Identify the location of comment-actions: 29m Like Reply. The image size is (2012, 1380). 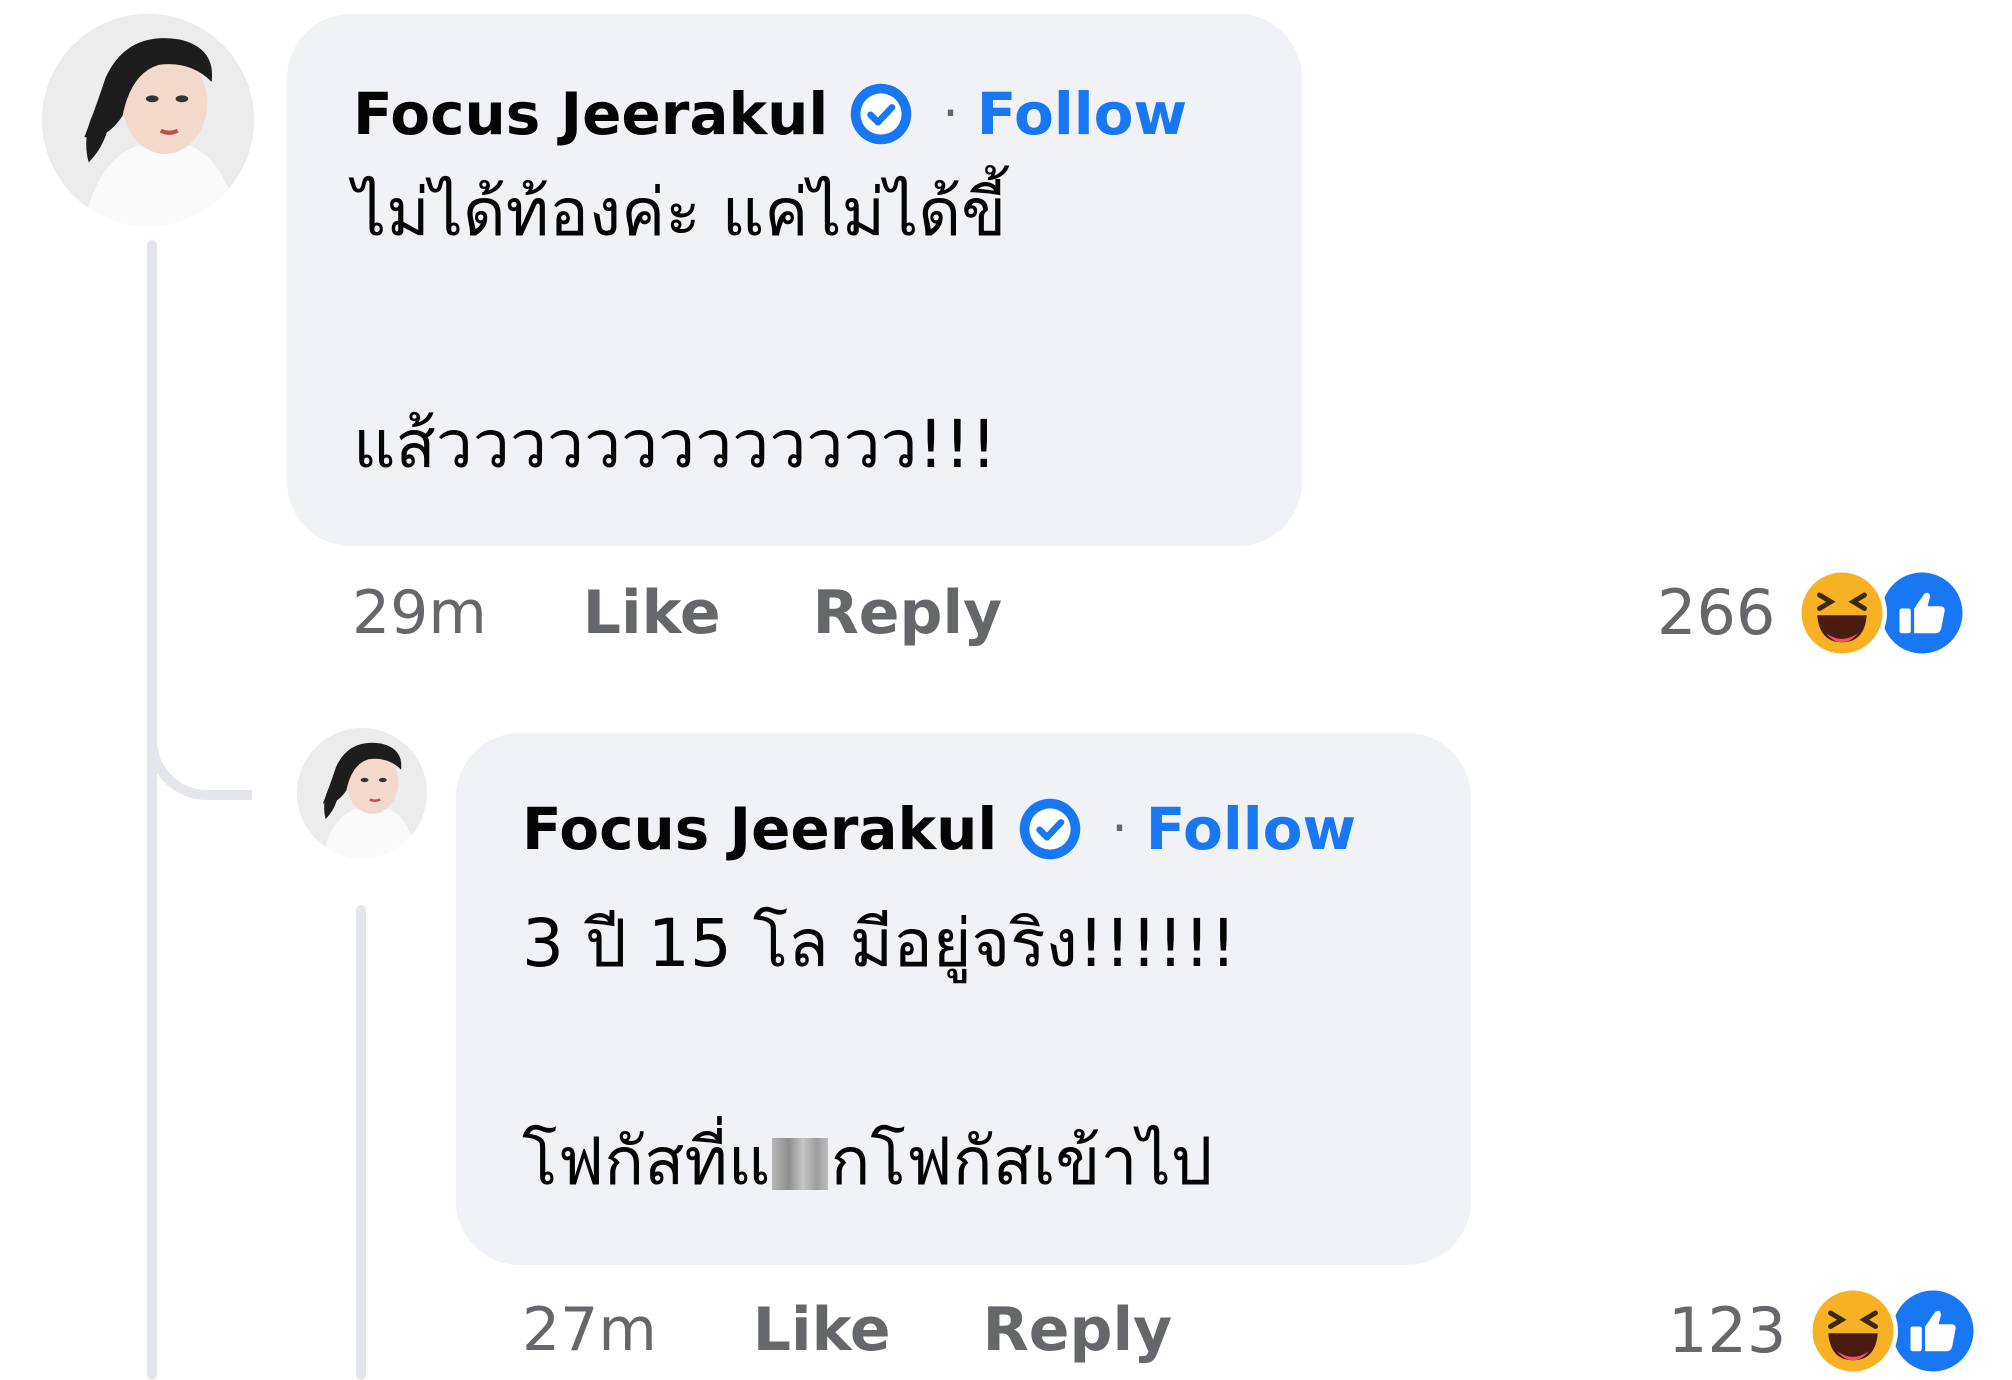
(677, 613).